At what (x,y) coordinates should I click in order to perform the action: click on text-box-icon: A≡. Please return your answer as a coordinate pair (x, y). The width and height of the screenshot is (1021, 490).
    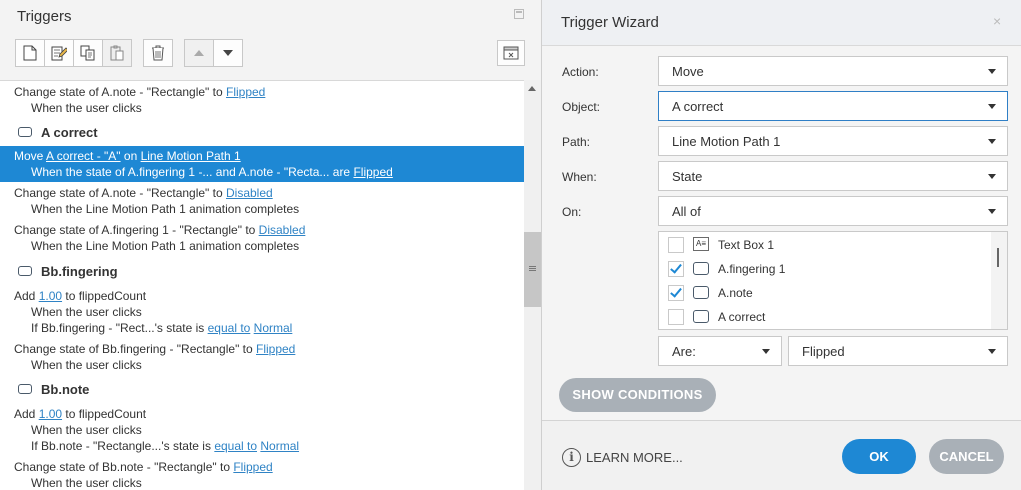
    Looking at the image, I should click on (701, 244).